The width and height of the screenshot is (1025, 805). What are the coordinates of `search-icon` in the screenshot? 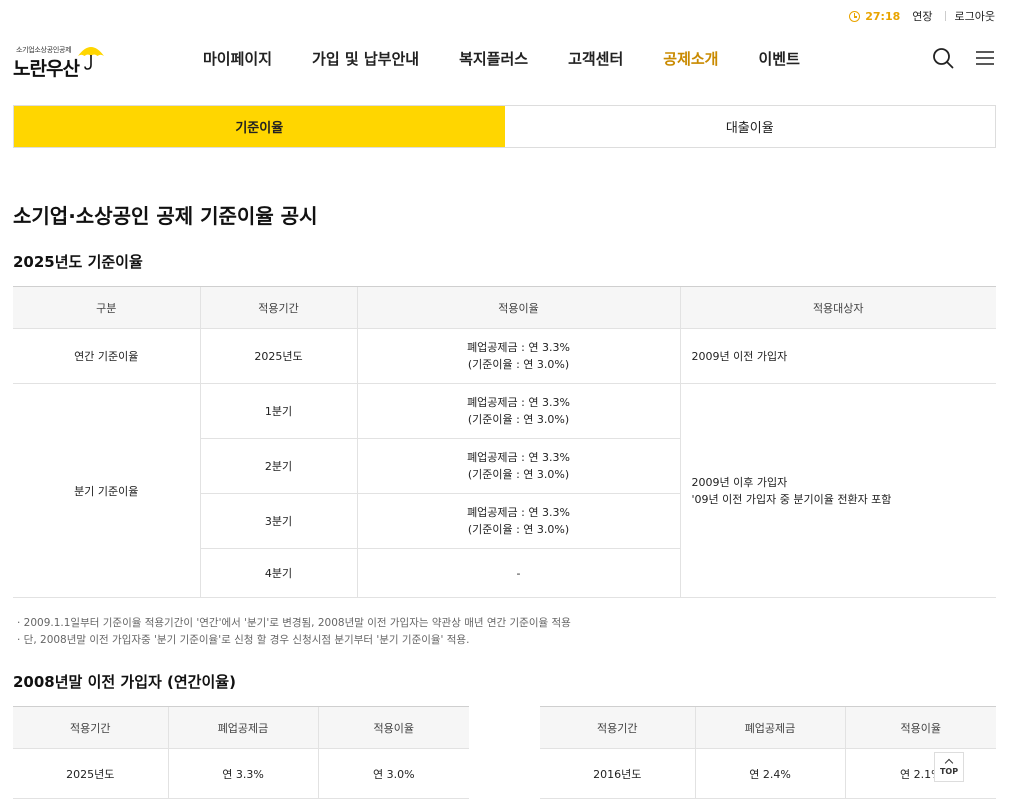 It's located at (943, 58).